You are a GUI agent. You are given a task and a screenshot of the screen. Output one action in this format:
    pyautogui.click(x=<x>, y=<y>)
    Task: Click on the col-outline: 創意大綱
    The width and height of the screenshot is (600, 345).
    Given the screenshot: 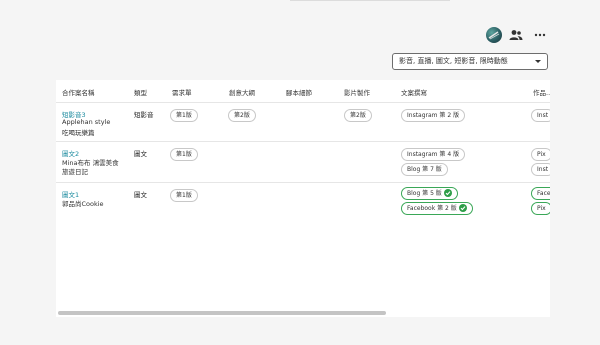 What is the action you would take?
    pyautogui.click(x=242, y=92)
    